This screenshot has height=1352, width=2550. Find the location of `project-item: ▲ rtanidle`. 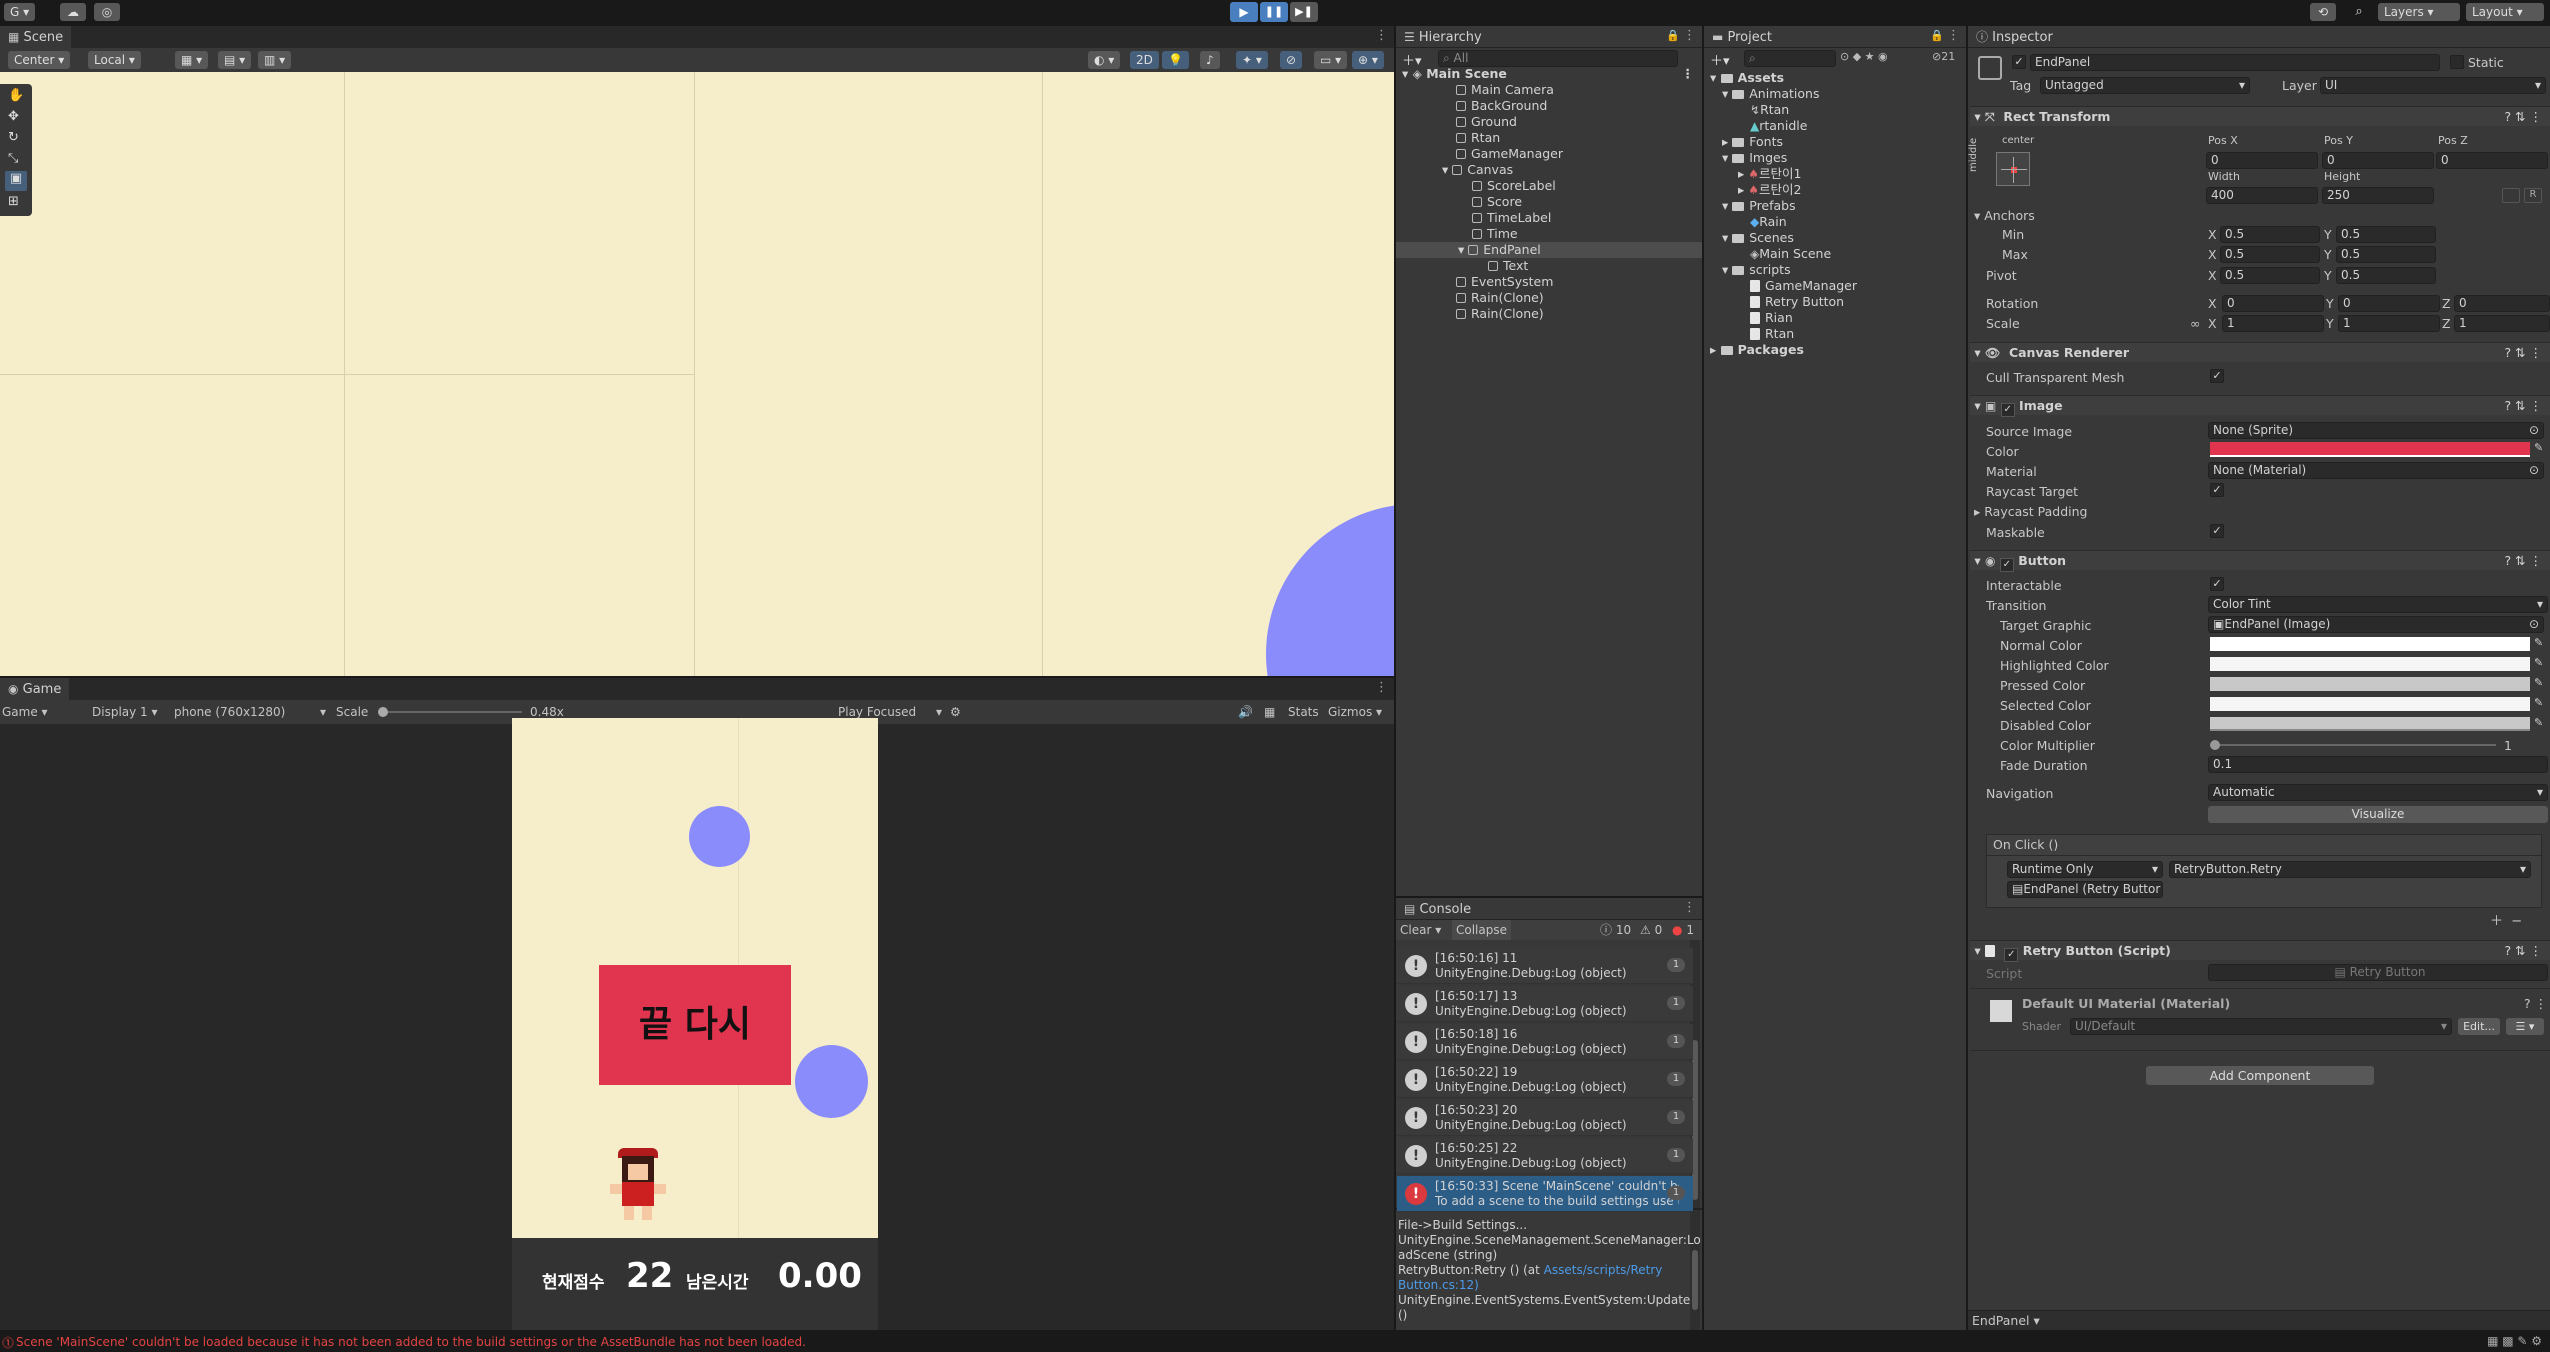

project-item: ▲ rtanidle is located at coordinates (1778, 126).